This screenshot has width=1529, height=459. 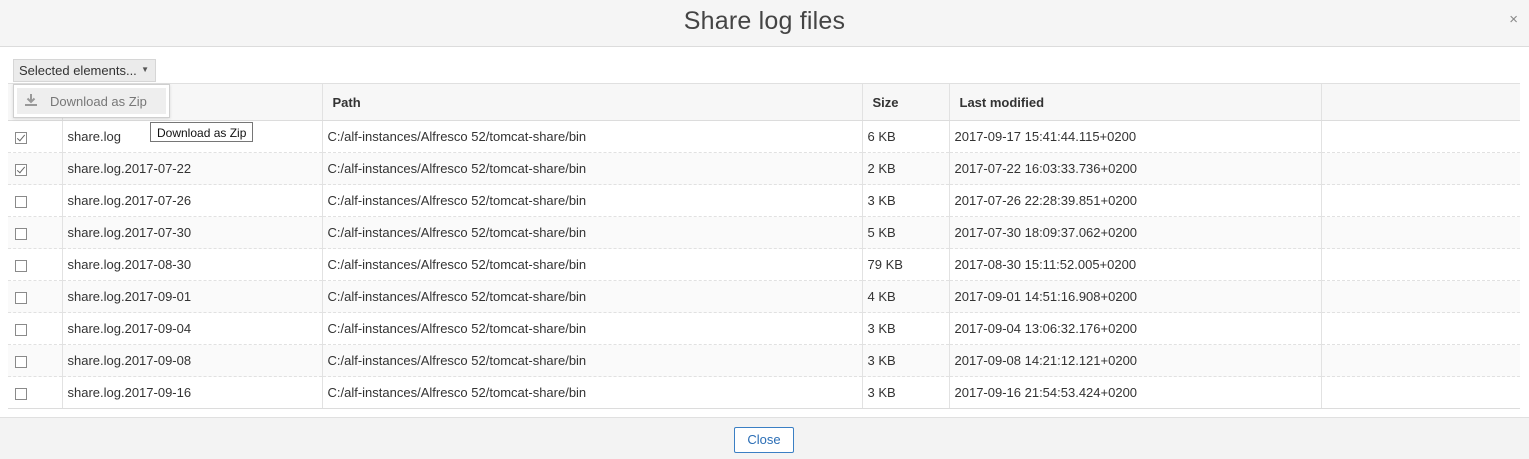 I want to click on file-name-cell: share.log.2017-08-30, so click(x=191, y=264).